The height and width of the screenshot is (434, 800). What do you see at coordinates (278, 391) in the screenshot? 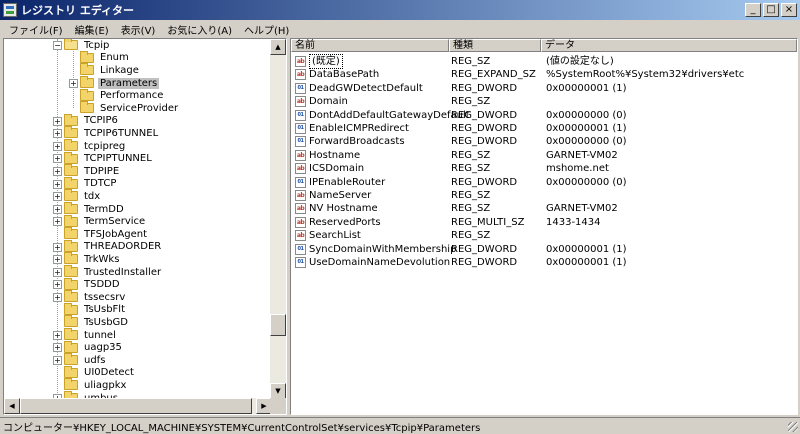
I see `scroll-down-arrow-icon: ▼` at bounding box center [278, 391].